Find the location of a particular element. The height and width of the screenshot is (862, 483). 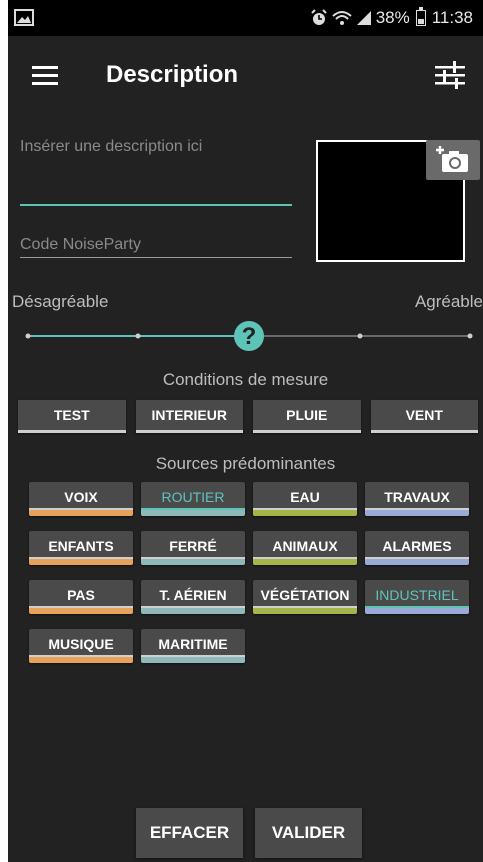

conditions-button-row: TEST INTERIEUR PLUIE VENT is located at coordinates (248, 416).